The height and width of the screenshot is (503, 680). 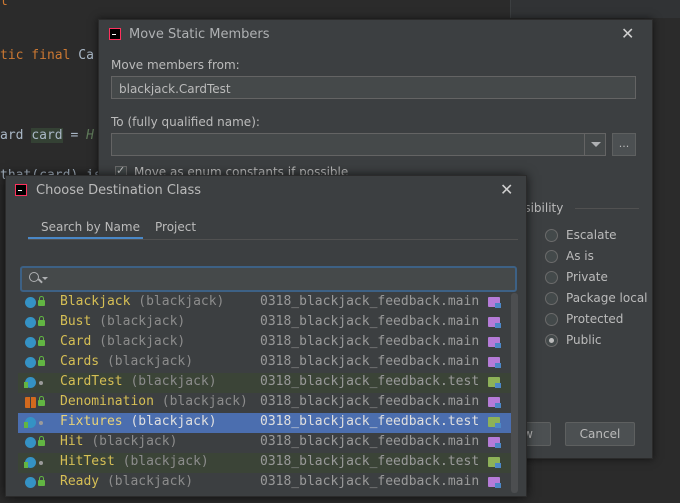 I want to click on tab-search-by-name: Search by Name, so click(x=90, y=227).